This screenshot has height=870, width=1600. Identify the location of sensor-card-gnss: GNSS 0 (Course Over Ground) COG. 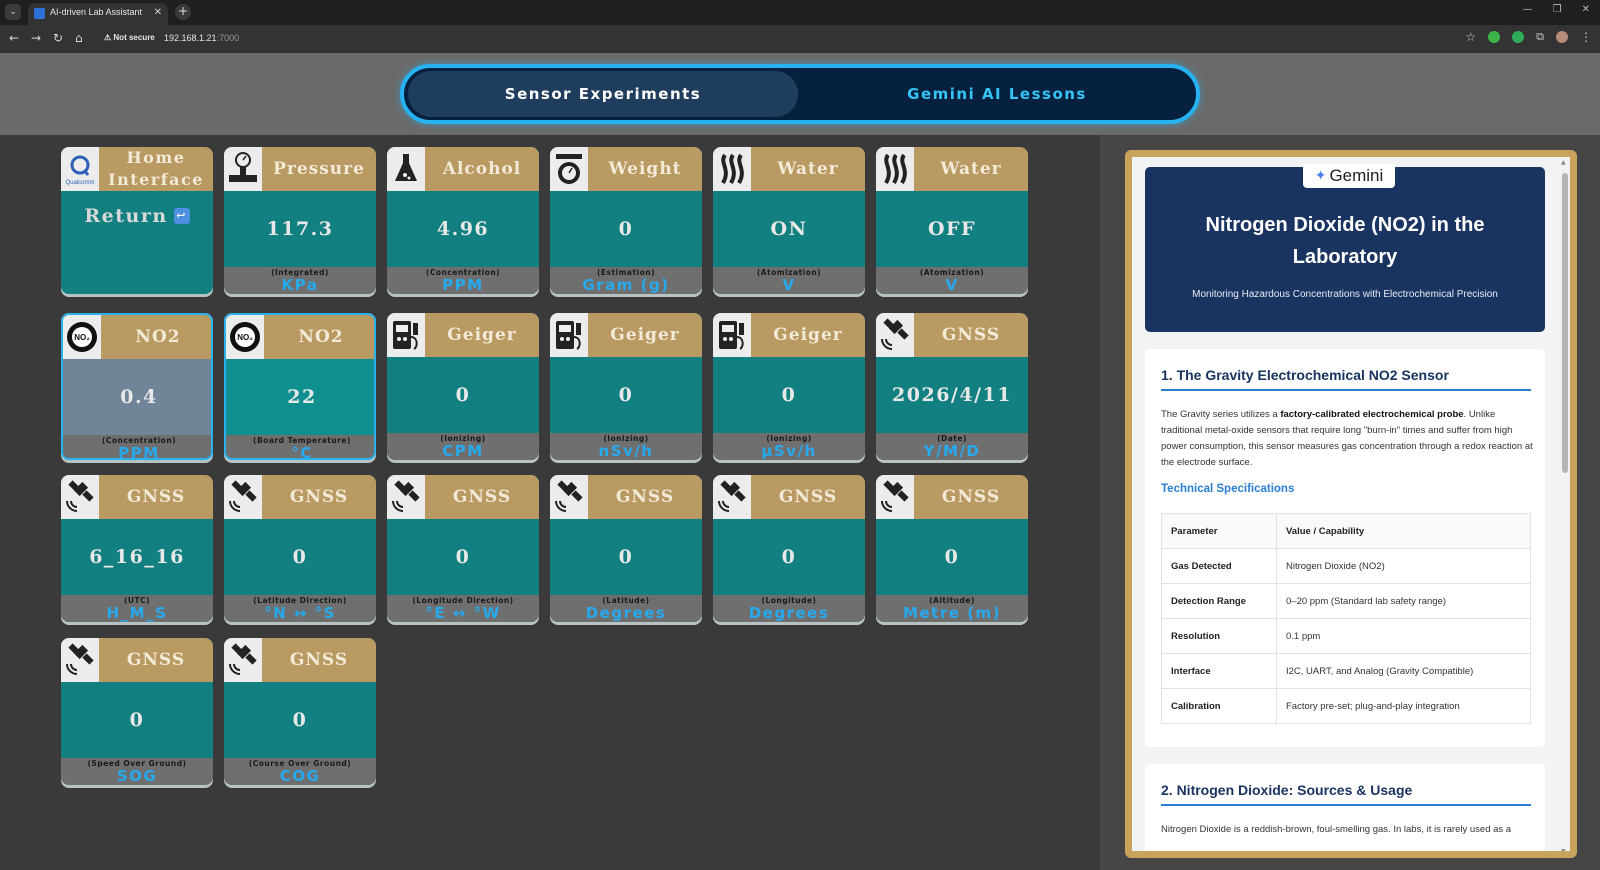
(300, 713).